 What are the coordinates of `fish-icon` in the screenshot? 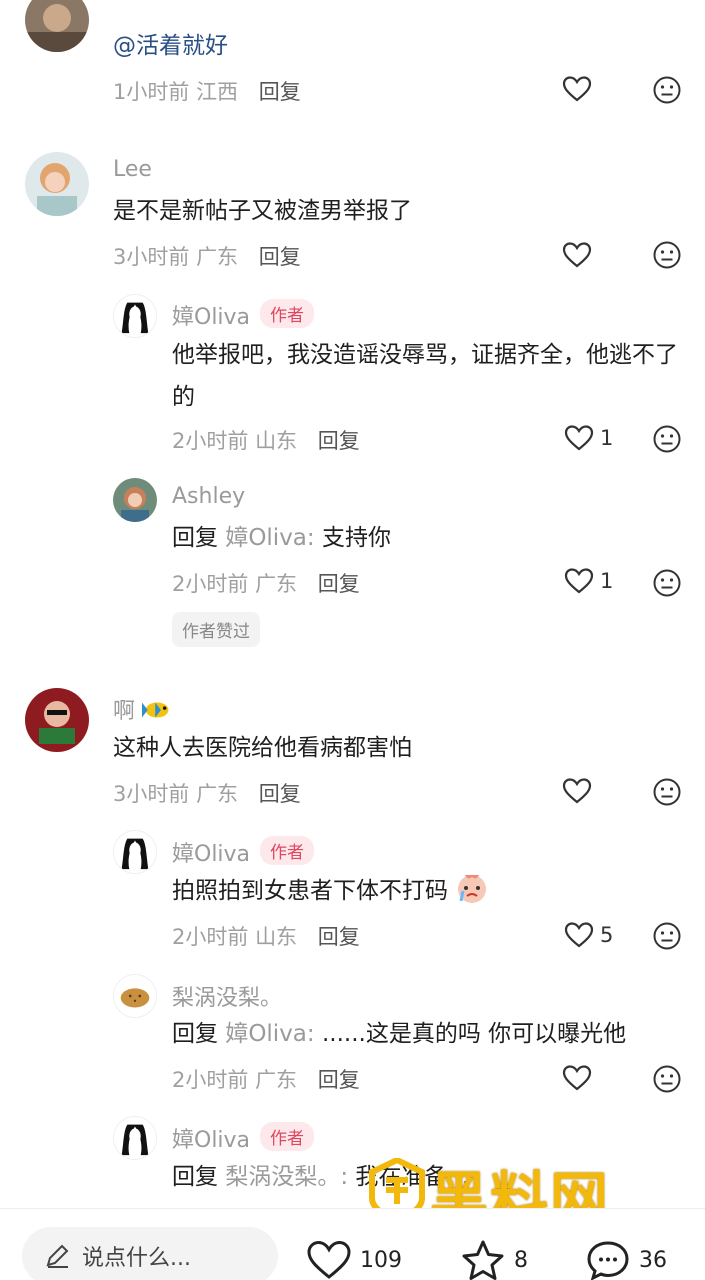 It's located at (155, 710).